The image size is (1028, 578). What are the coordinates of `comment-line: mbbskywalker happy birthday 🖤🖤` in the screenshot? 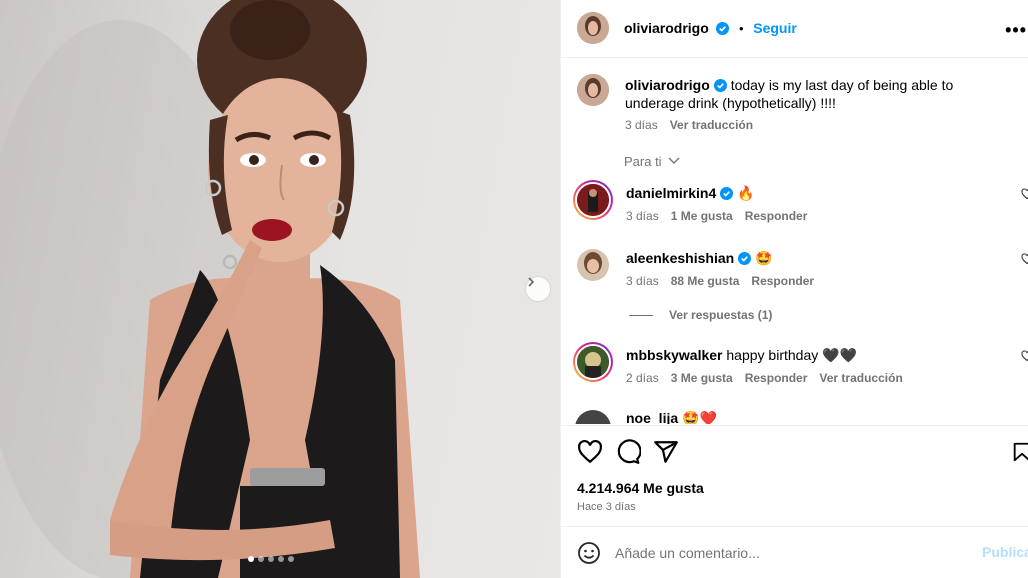 It's located at (741, 355).